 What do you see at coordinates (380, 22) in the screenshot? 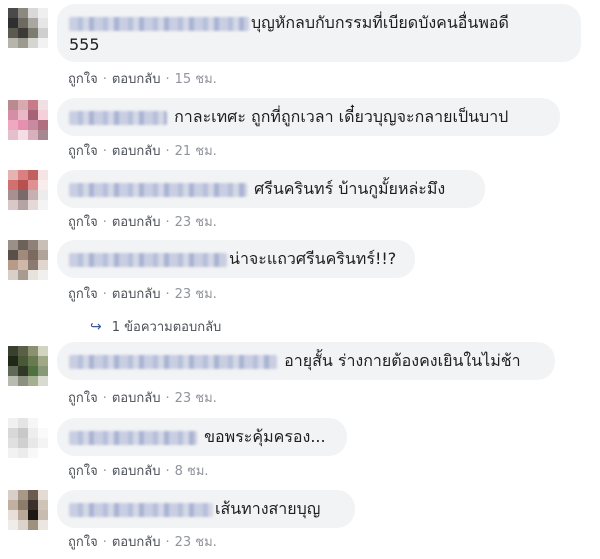
I see `comment-text: บุญหักลบกับกรรมที่เบียดบังคนอื่นพอดี` at bounding box center [380, 22].